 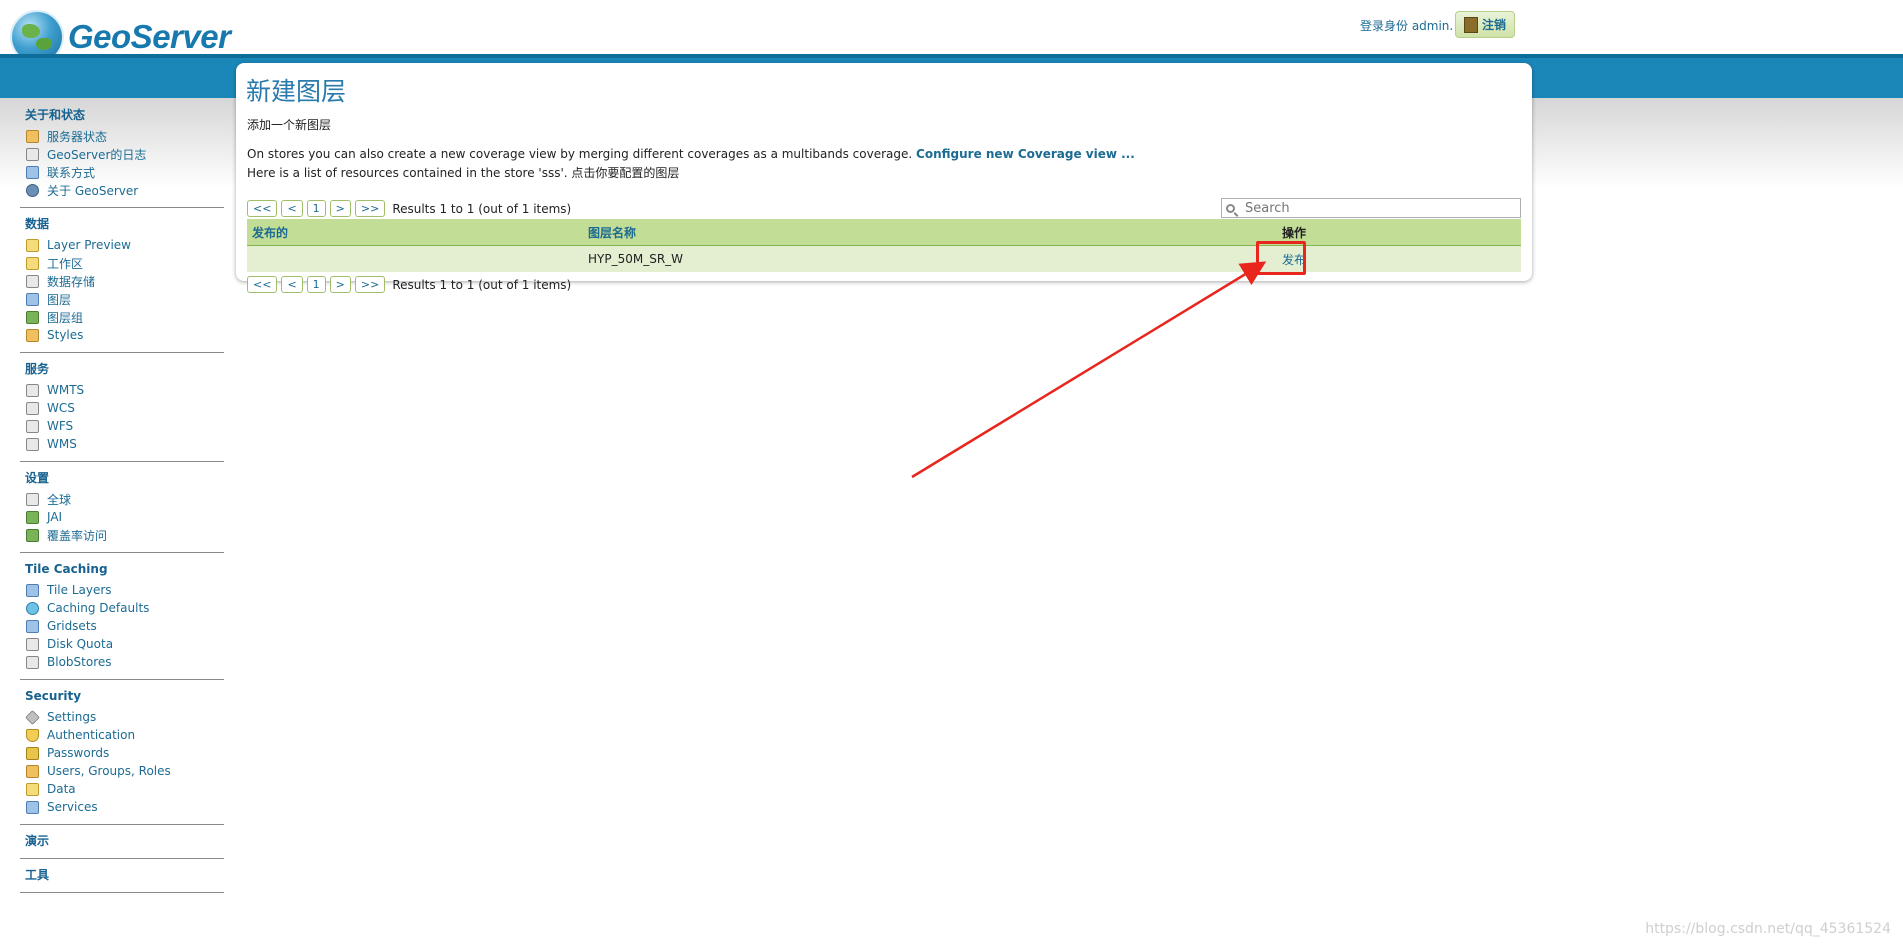 What do you see at coordinates (1768, 929) in the screenshot?
I see `watermark-text: https://blog.csdn.net/qq_45361524` at bounding box center [1768, 929].